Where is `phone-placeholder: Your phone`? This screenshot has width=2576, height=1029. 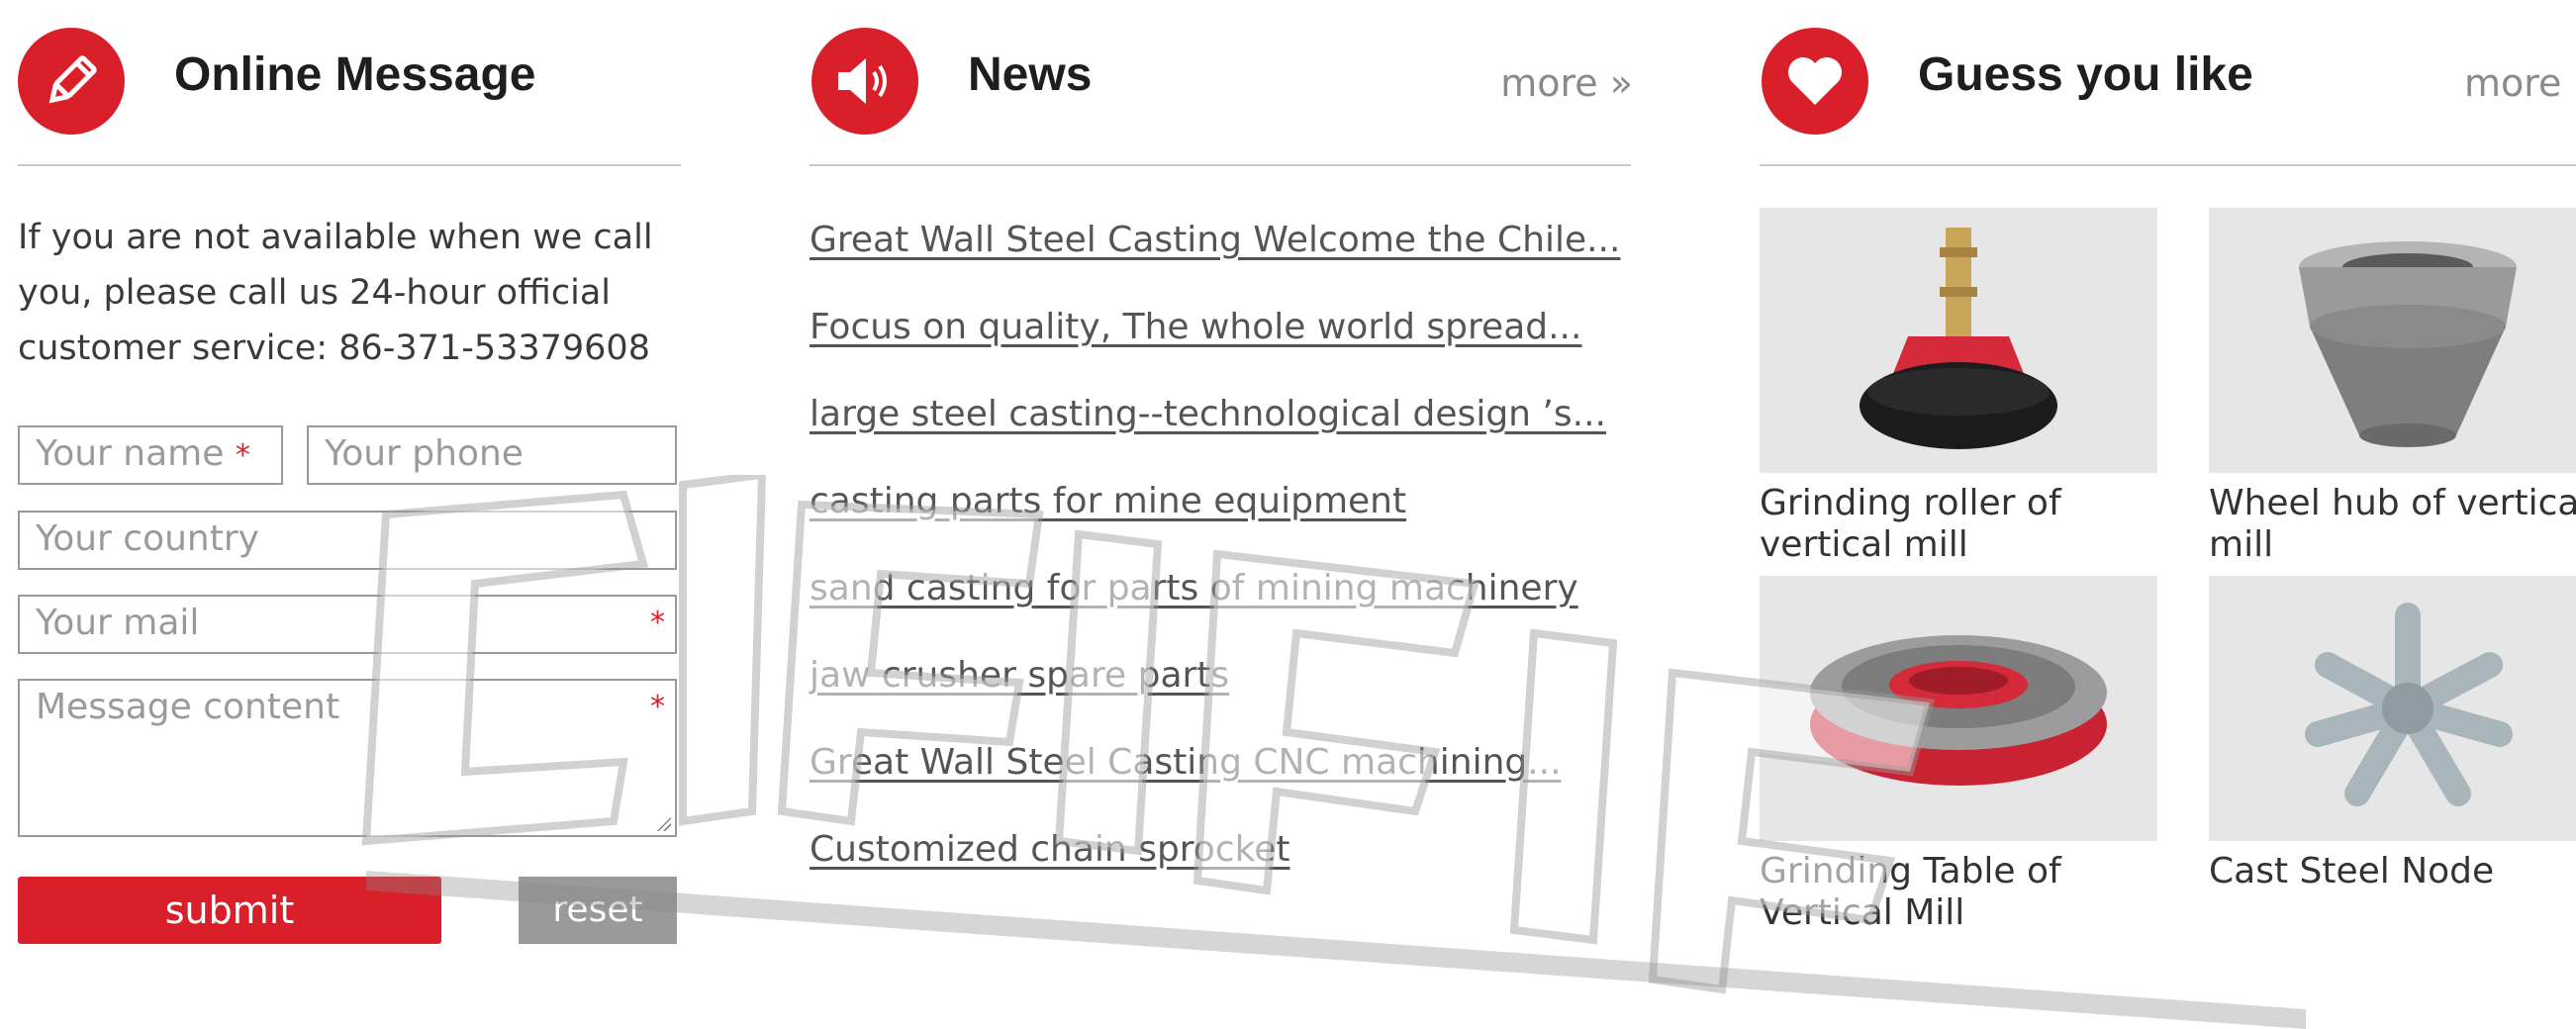 phone-placeholder: Your phone is located at coordinates (424, 453).